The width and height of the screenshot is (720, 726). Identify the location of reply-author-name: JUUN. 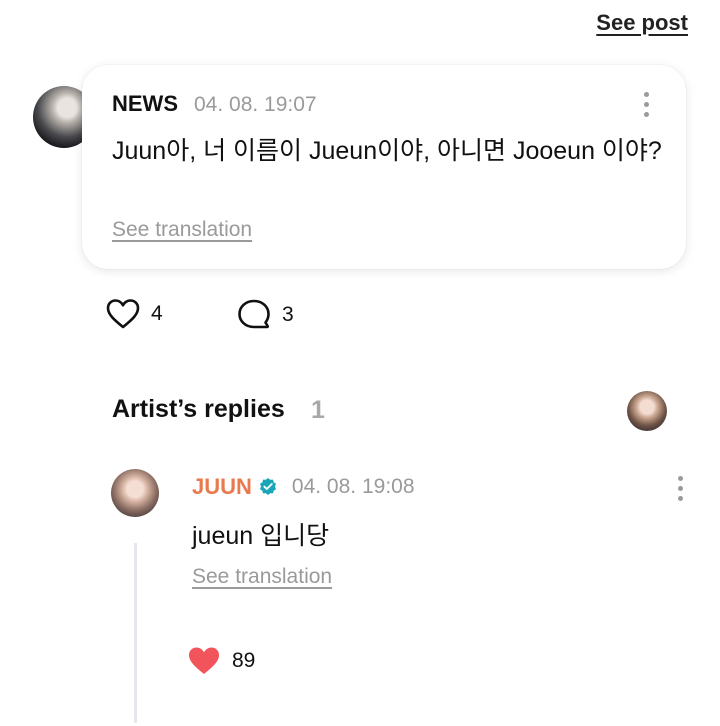
(222, 487).